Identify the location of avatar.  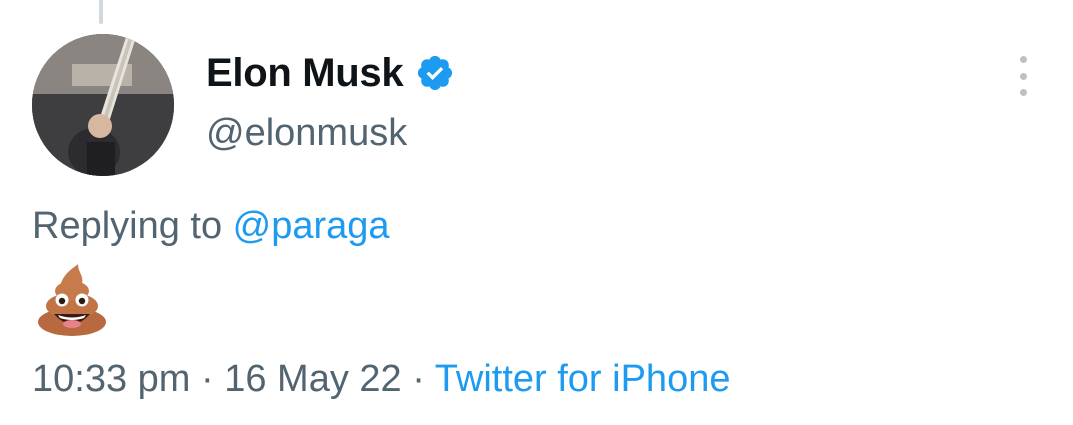
(103, 105).